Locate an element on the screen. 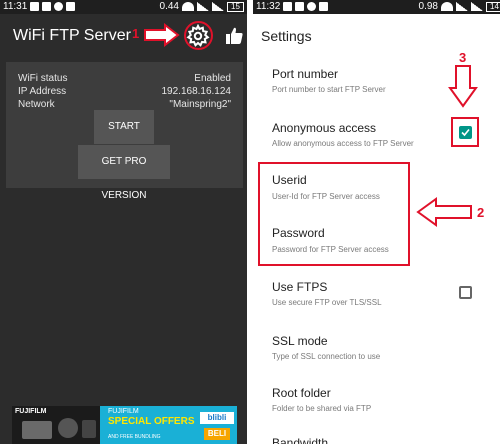 The height and width of the screenshot is (444, 500). network-label: Network is located at coordinates (36, 104).